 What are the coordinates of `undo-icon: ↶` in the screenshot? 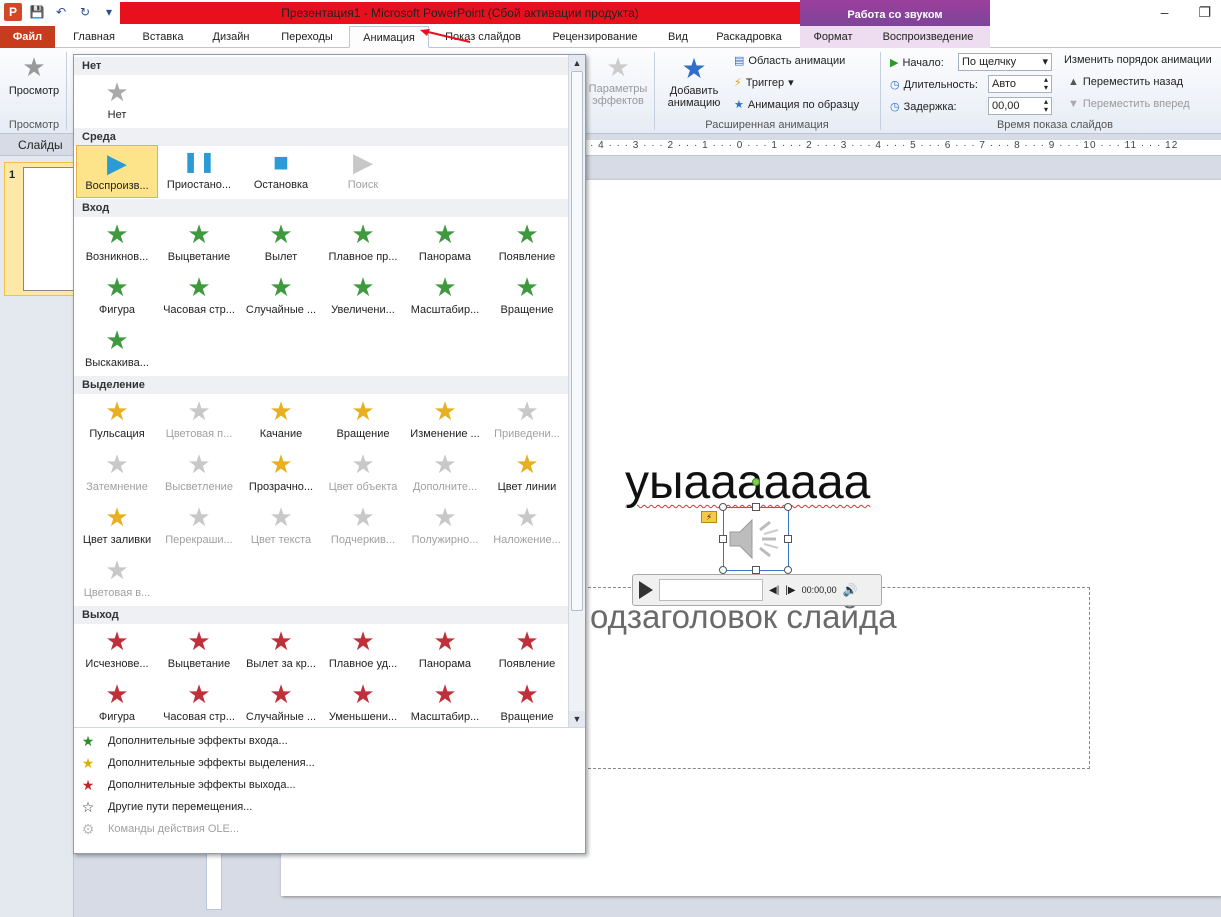 It's located at (61, 12).